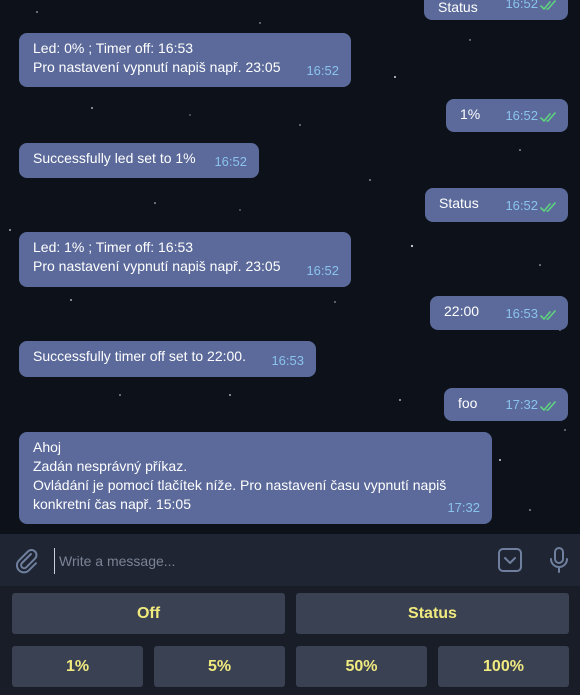 The height and width of the screenshot is (695, 580). I want to click on keyboard-button-100-percent: 100%, so click(503, 666).